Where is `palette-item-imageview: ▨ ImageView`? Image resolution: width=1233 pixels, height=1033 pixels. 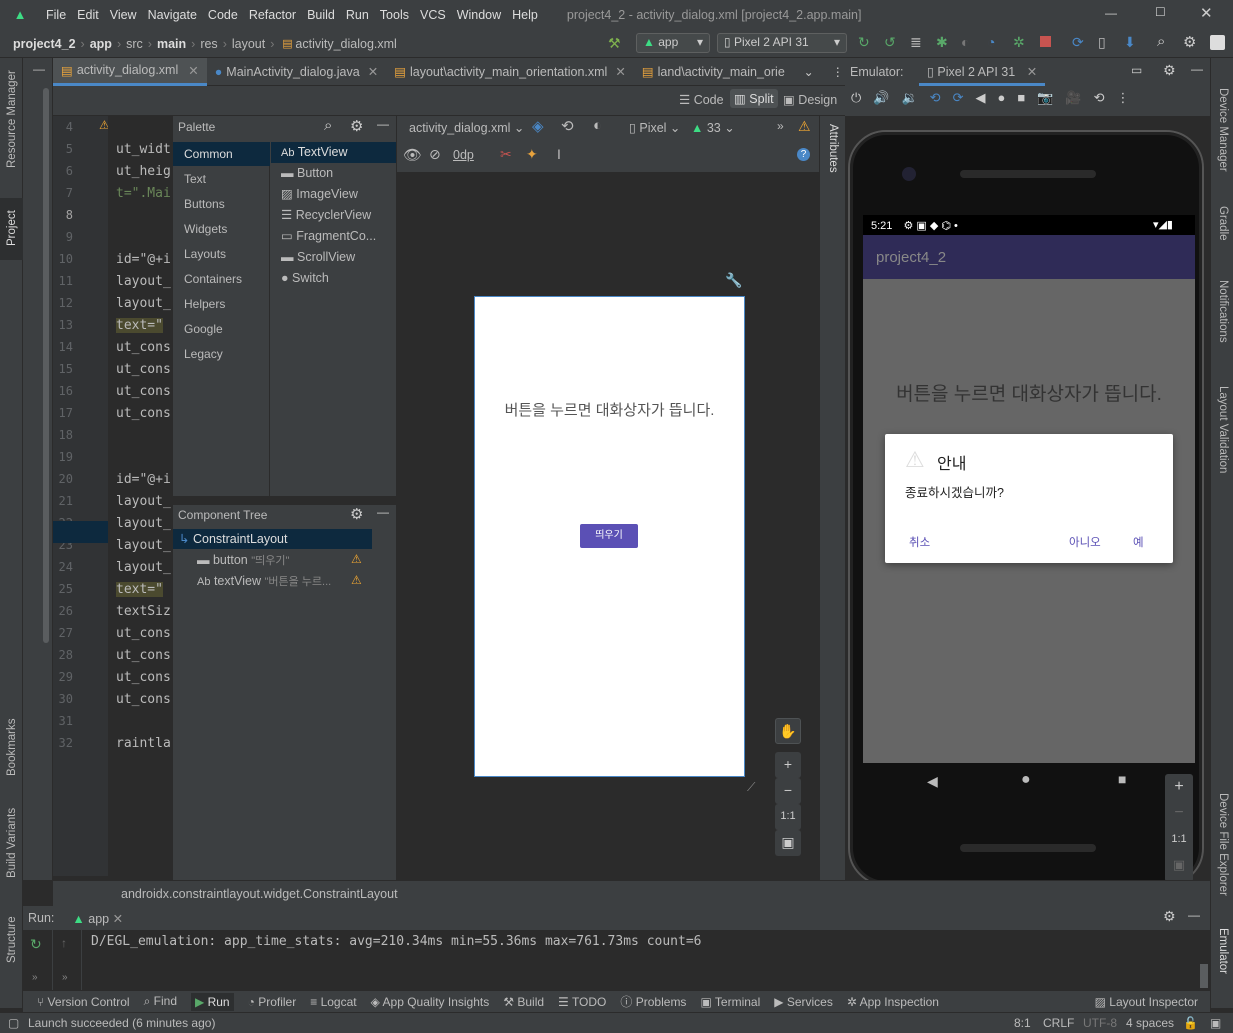 palette-item-imageview: ▨ ImageView is located at coordinates (319, 194).